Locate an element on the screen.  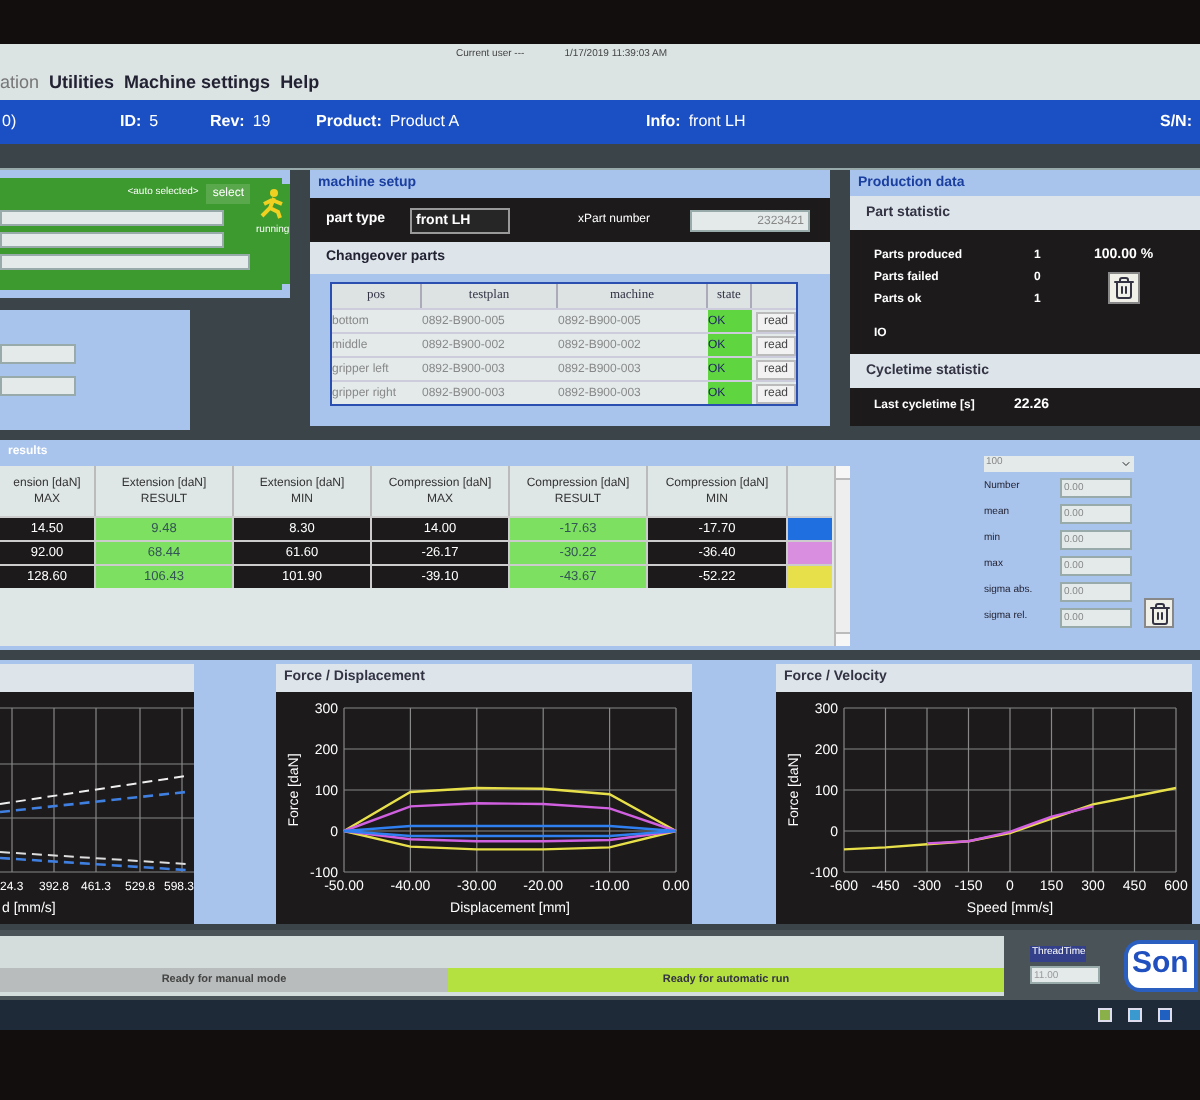
info-label: Product: is located at coordinates (349, 122).